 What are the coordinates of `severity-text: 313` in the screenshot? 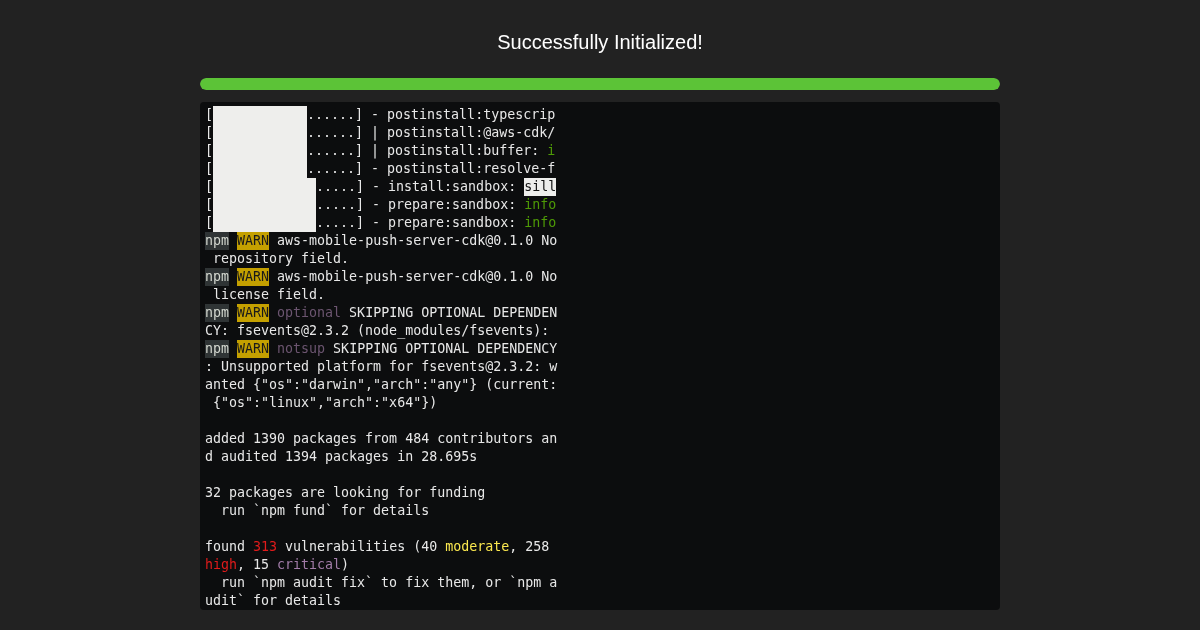 It's located at (265, 547).